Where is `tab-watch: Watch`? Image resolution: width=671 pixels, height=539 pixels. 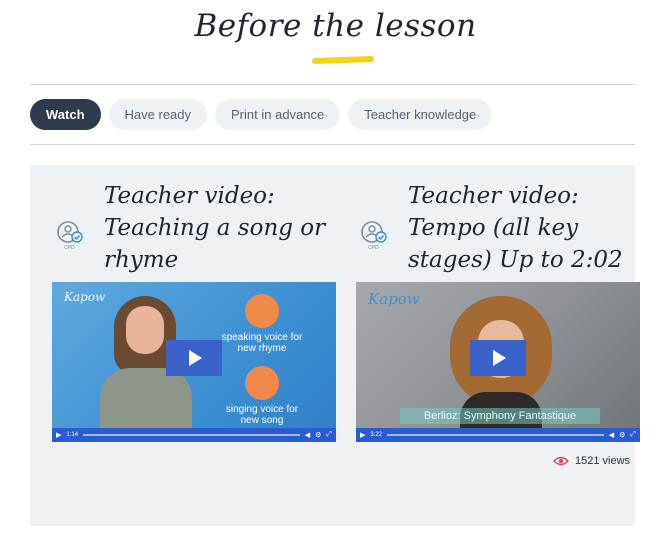 tab-watch: Watch is located at coordinates (65, 114).